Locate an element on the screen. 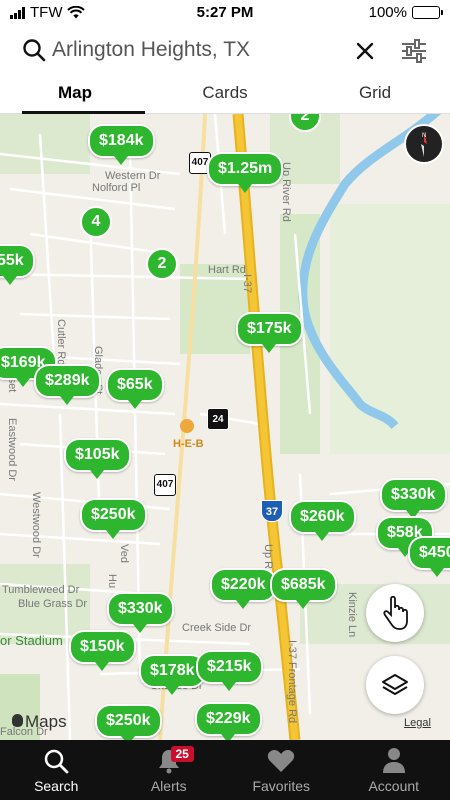  apple-maps-logo: Maps is located at coordinates (39, 722).